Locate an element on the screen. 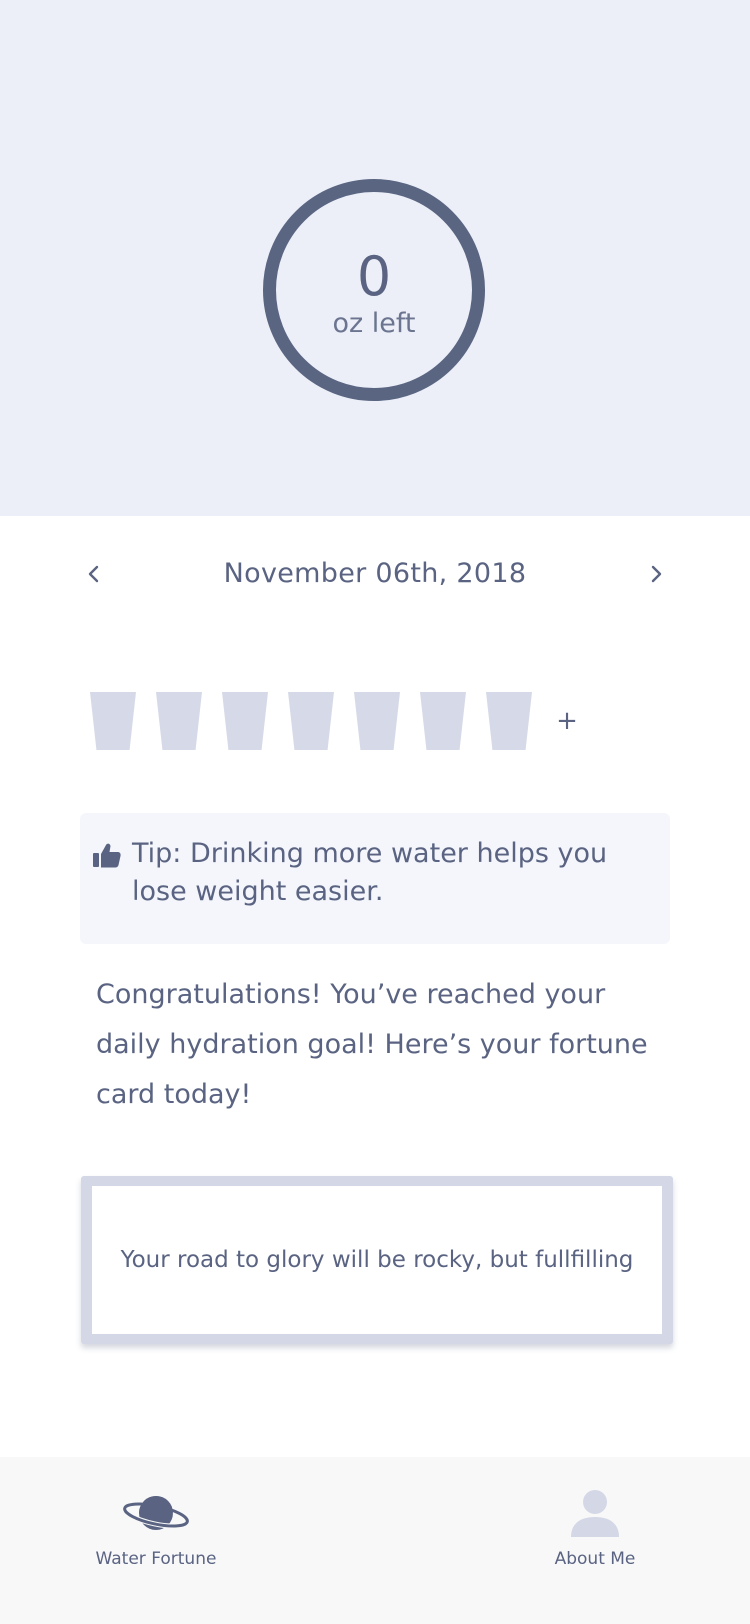 The image size is (750, 1624). oz-left-value: 0 is located at coordinates (374, 276).